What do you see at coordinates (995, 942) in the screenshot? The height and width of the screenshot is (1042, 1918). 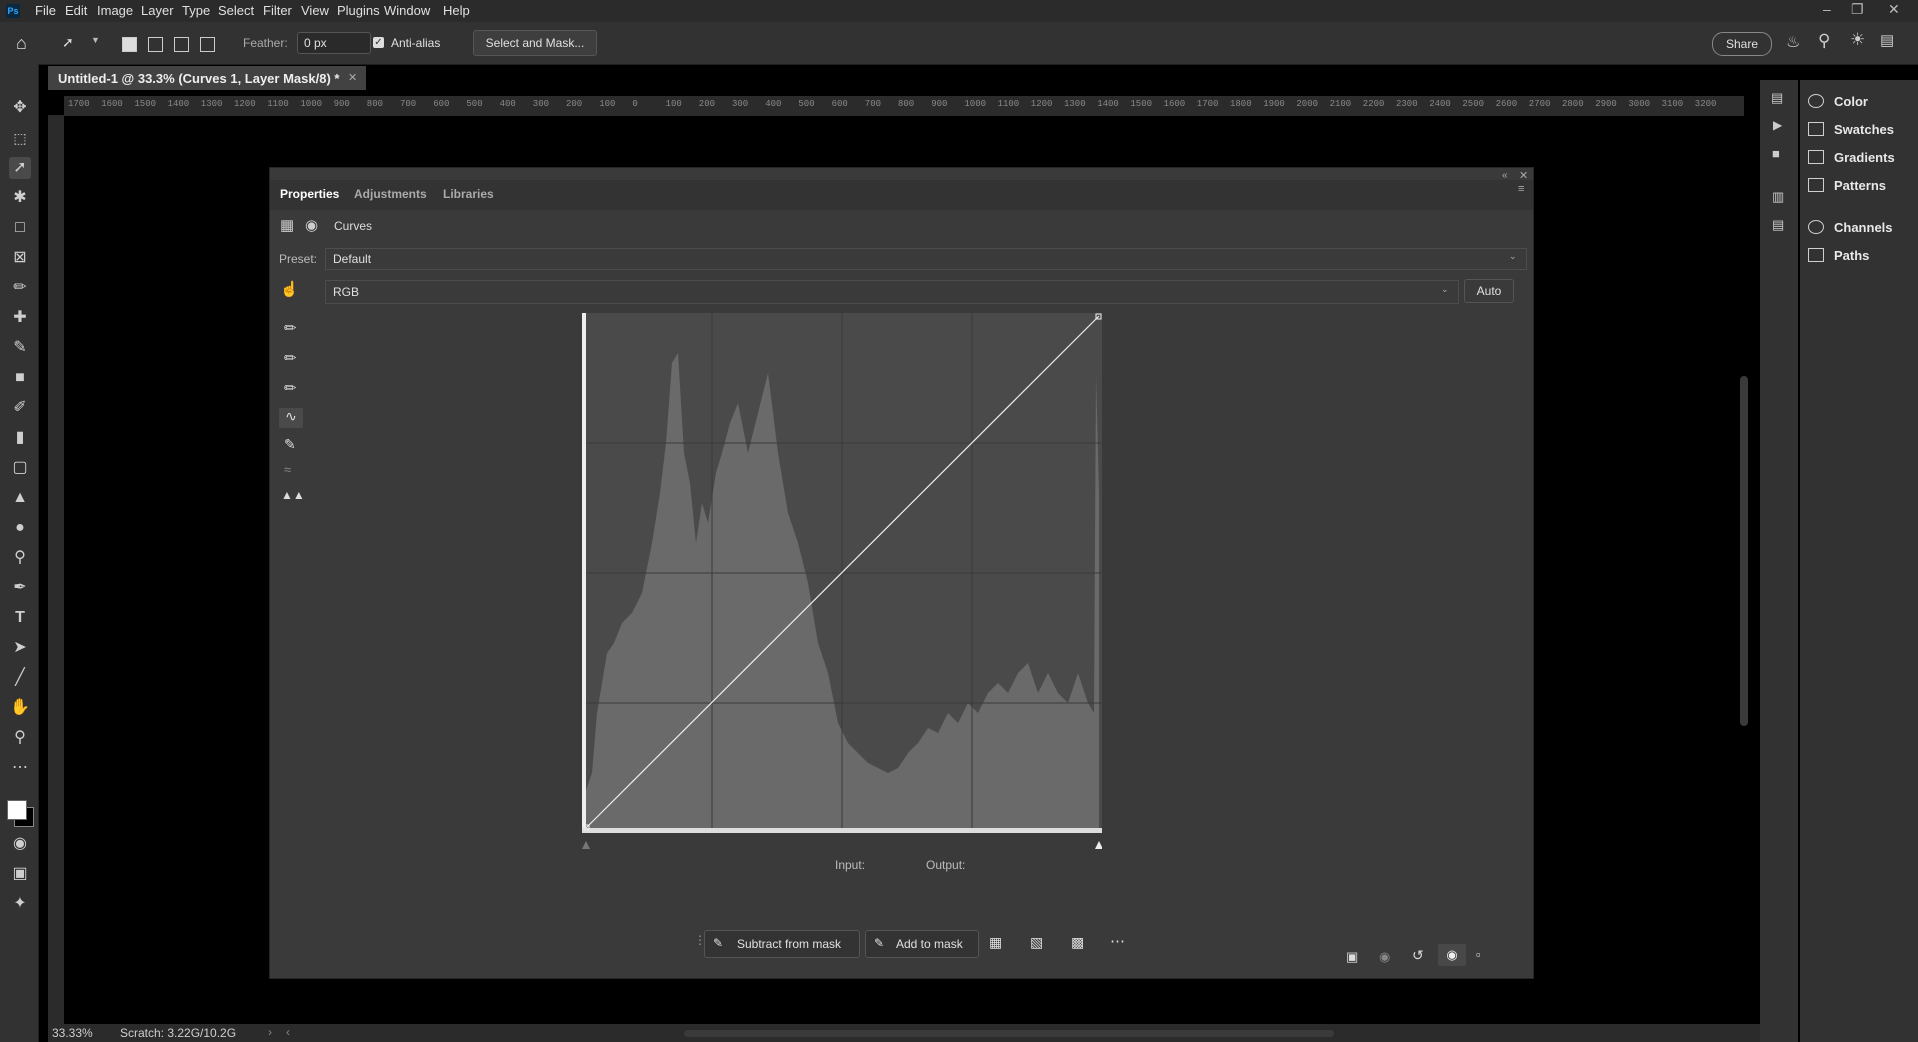 I see `invert-mask-icon: ▦` at bounding box center [995, 942].